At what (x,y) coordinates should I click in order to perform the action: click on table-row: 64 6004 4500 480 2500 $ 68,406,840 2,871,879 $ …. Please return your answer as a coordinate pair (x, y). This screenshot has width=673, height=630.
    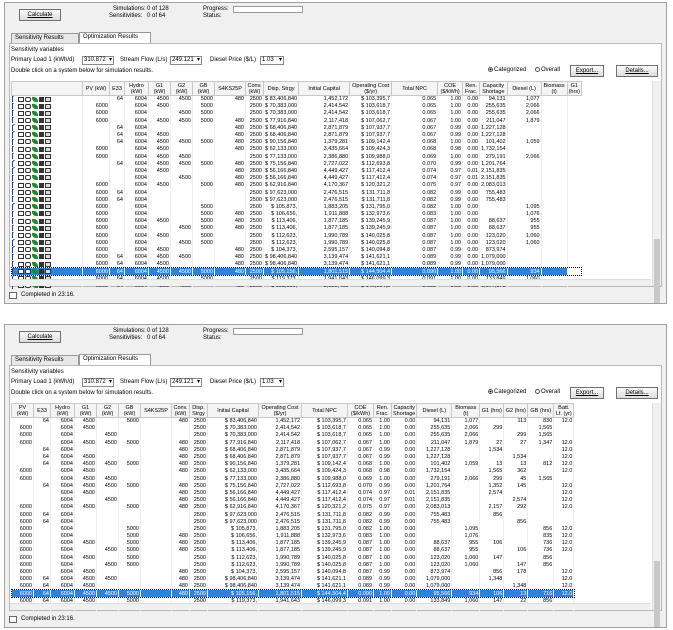
    Looking at the image, I should click on (293, 457).